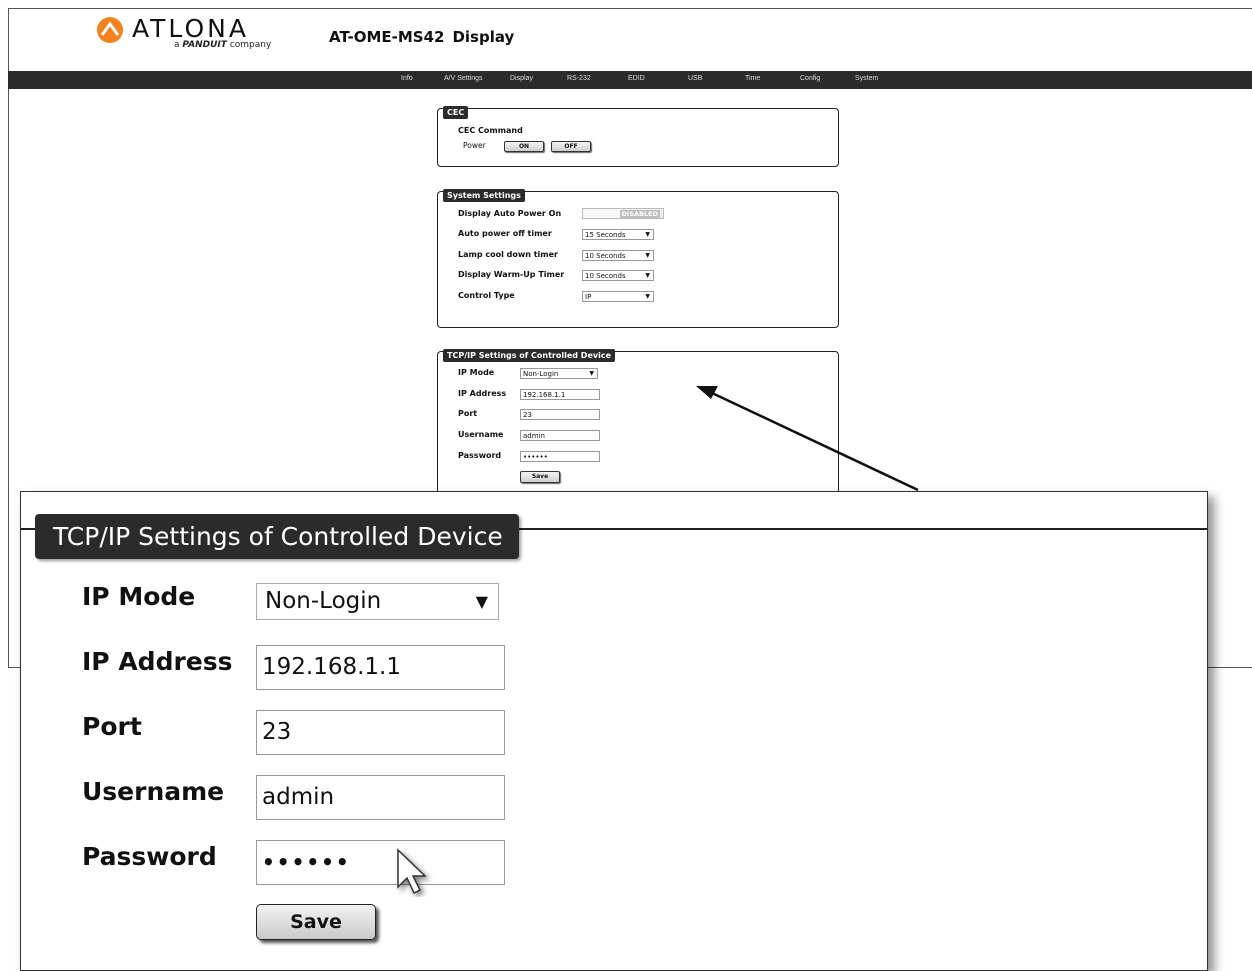  Describe the element at coordinates (636, 78) in the screenshot. I see `nav-edid: EDID` at that location.